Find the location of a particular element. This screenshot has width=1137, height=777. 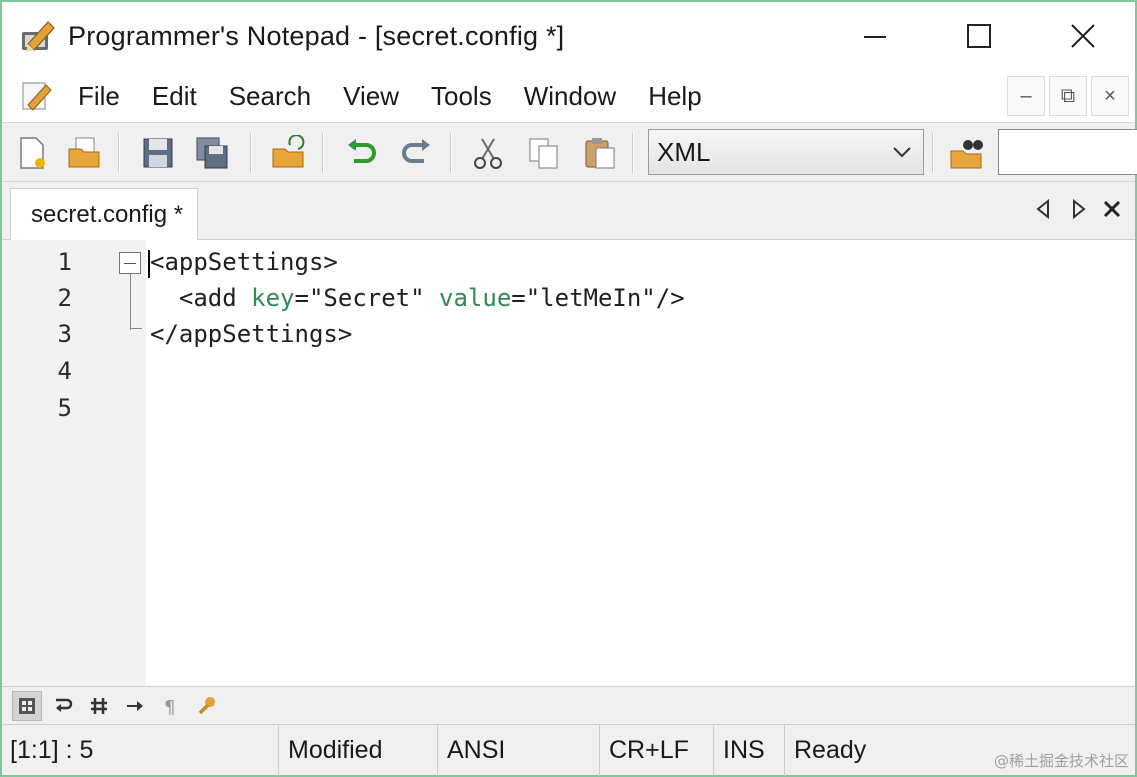

paste-icon is located at coordinates (600, 153).